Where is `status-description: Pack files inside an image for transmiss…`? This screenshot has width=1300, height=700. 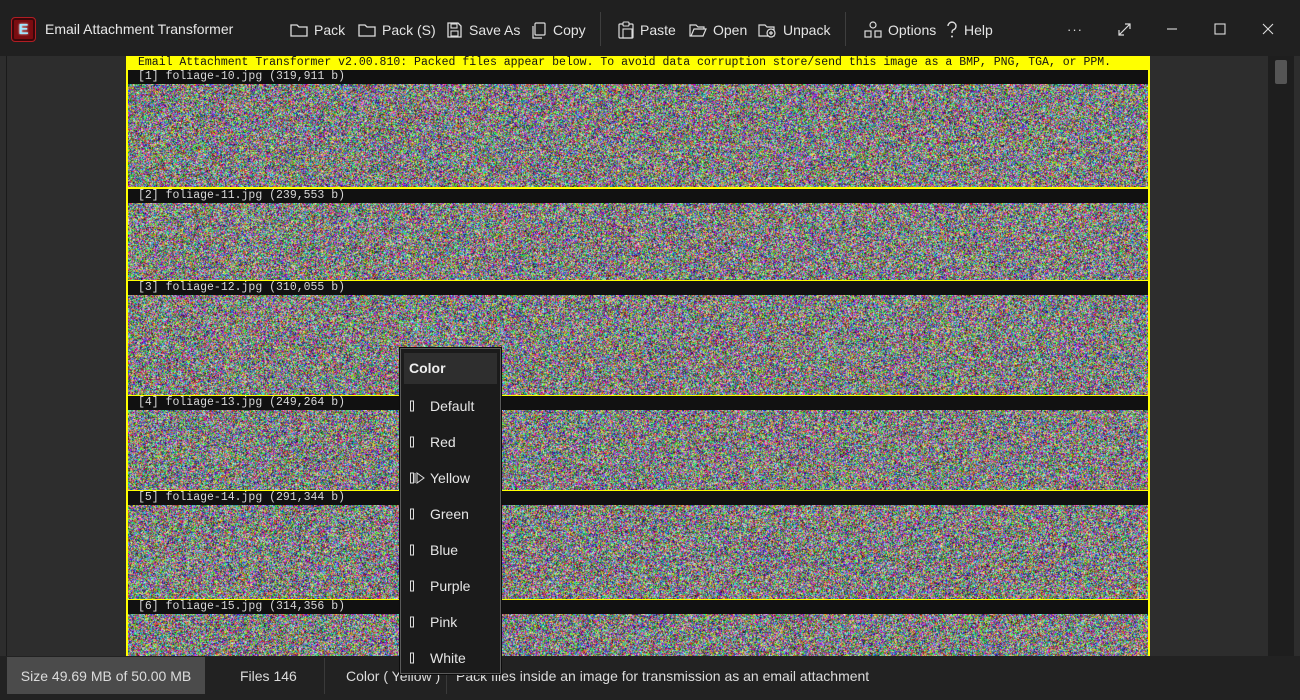 status-description: Pack files inside an image for transmiss… is located at coordinates (663, 675).